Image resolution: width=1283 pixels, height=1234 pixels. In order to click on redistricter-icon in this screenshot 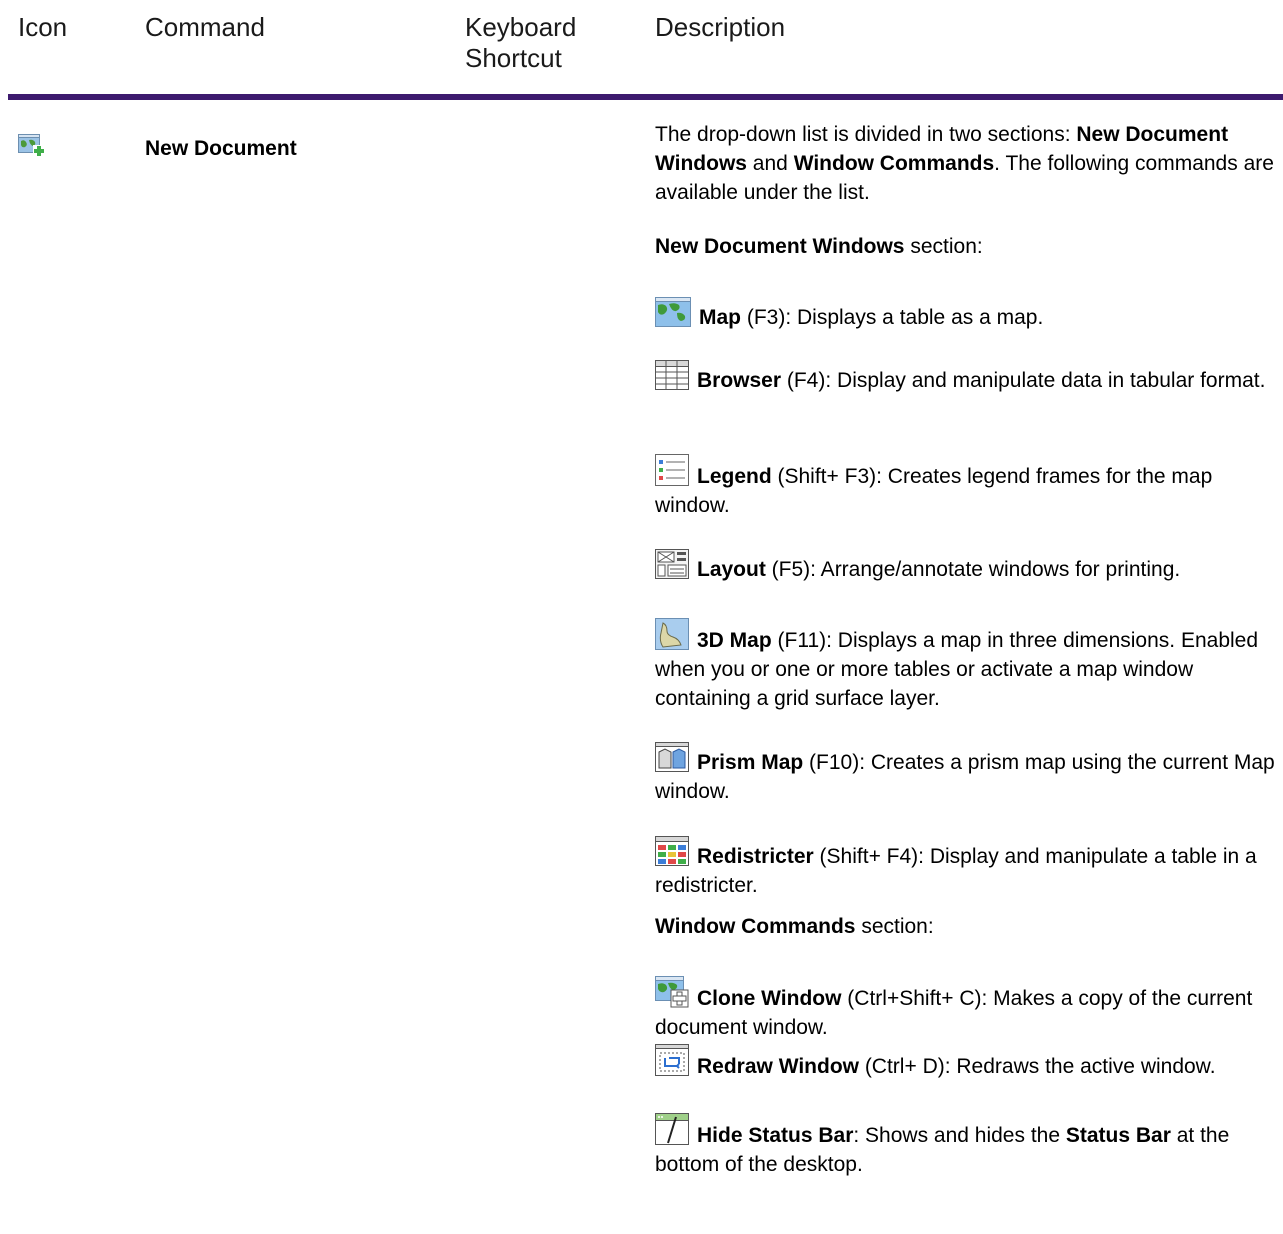, I will do `click(672, 851)`.